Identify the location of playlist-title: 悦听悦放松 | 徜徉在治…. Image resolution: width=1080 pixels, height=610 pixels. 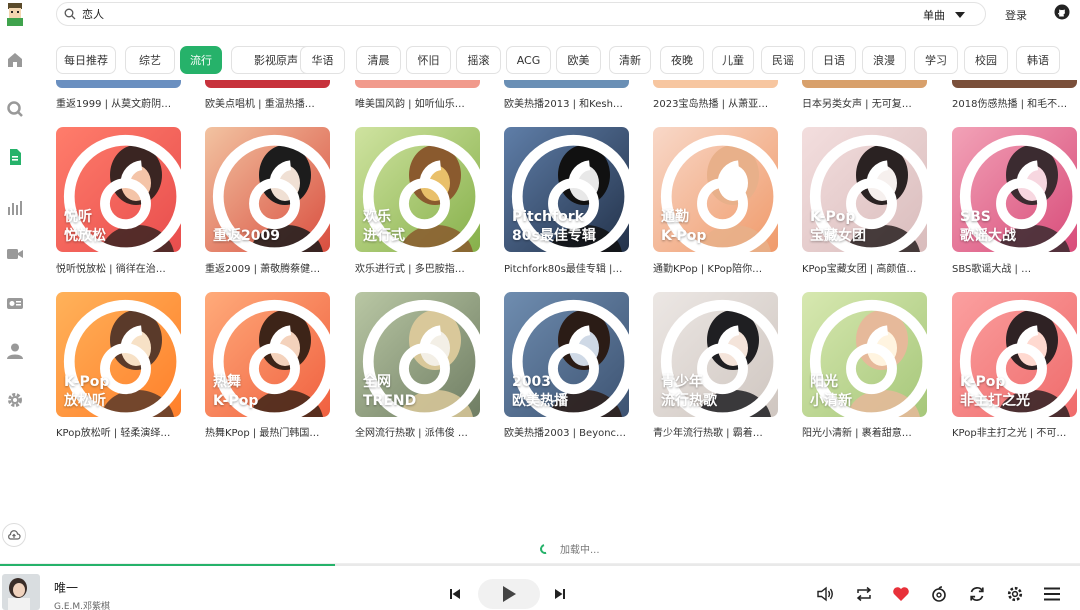
(120, 267).